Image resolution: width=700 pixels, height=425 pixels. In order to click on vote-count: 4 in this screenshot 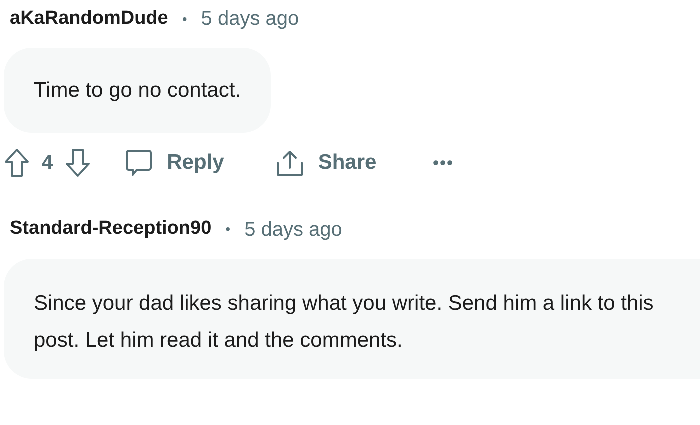, I will do `click(48, 163)`.